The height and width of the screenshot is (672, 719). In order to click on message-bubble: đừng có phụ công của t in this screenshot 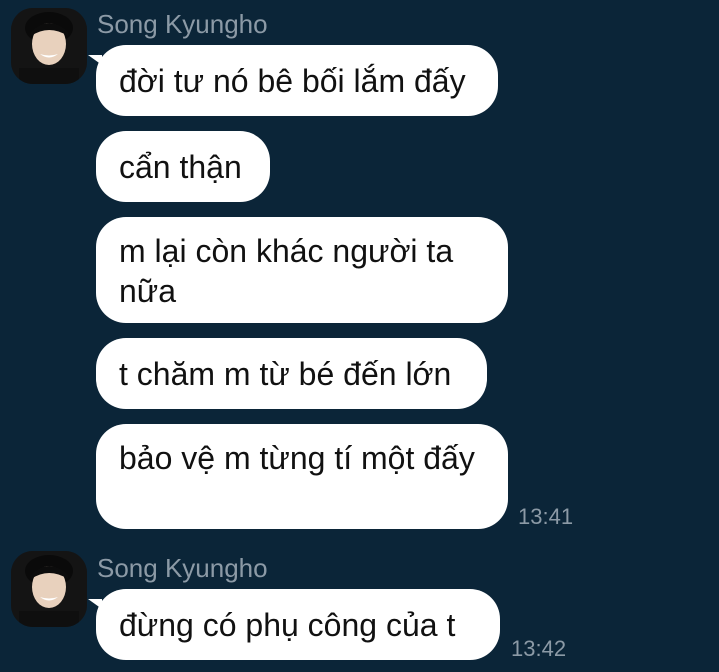, I will do `click(294, 624)`.